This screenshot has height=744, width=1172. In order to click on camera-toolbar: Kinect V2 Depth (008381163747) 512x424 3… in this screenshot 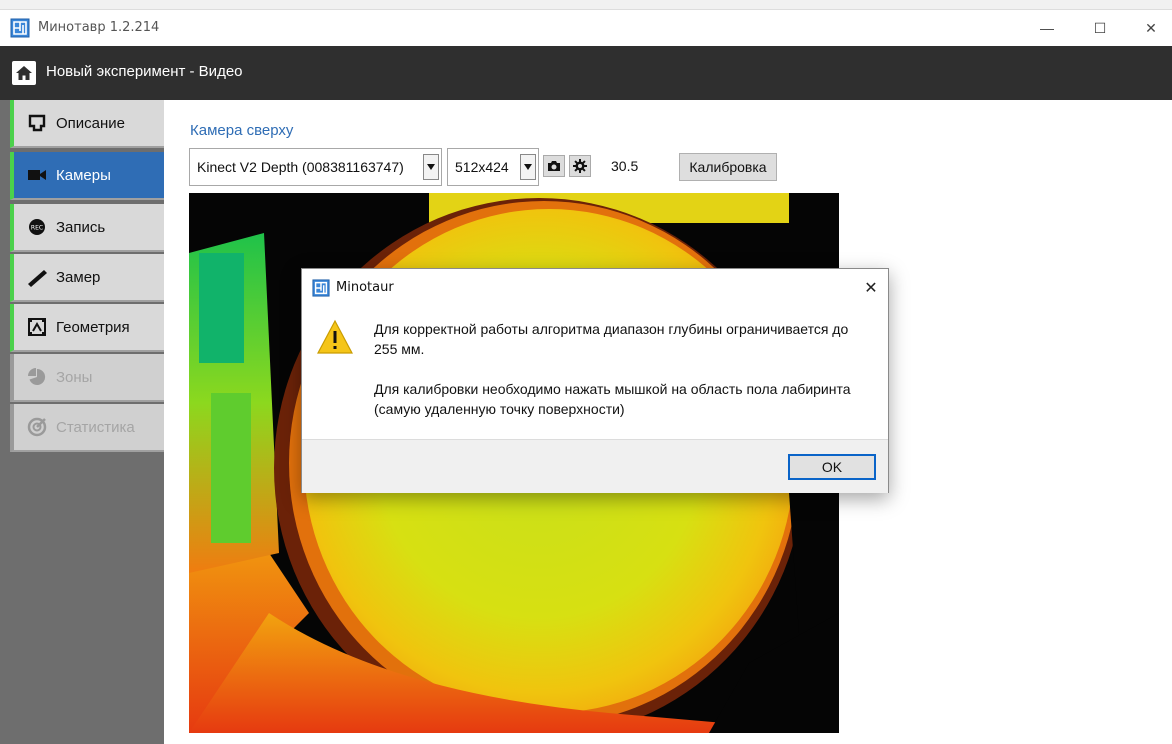, I will do `click(489, 167)`.